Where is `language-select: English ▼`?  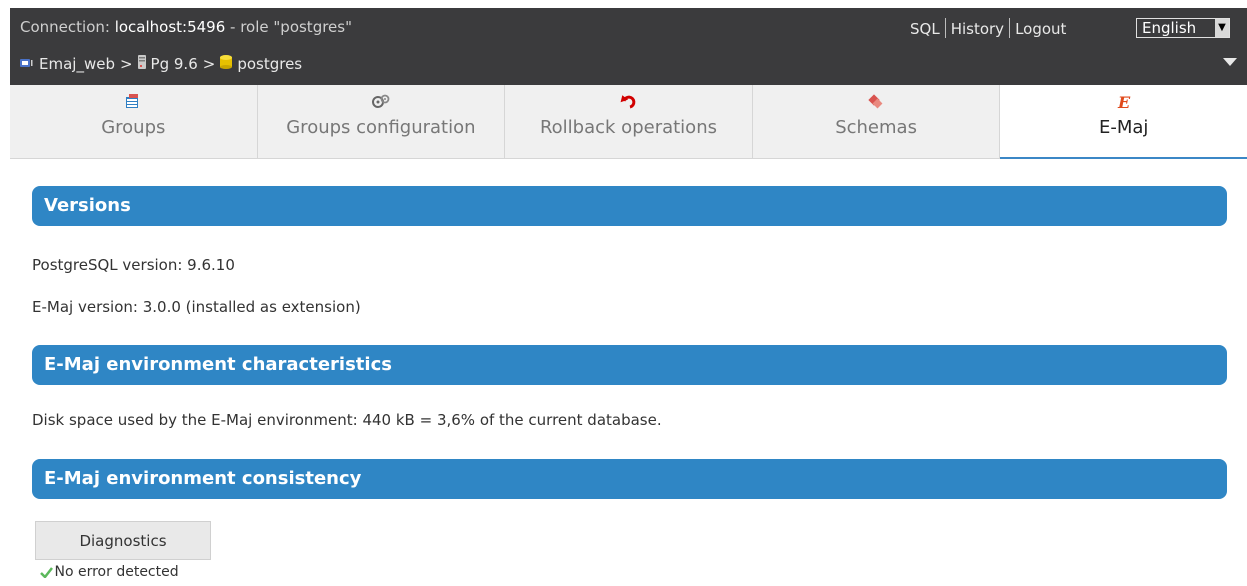
language-select: English ▼ is located at coordinates (1183, 28).